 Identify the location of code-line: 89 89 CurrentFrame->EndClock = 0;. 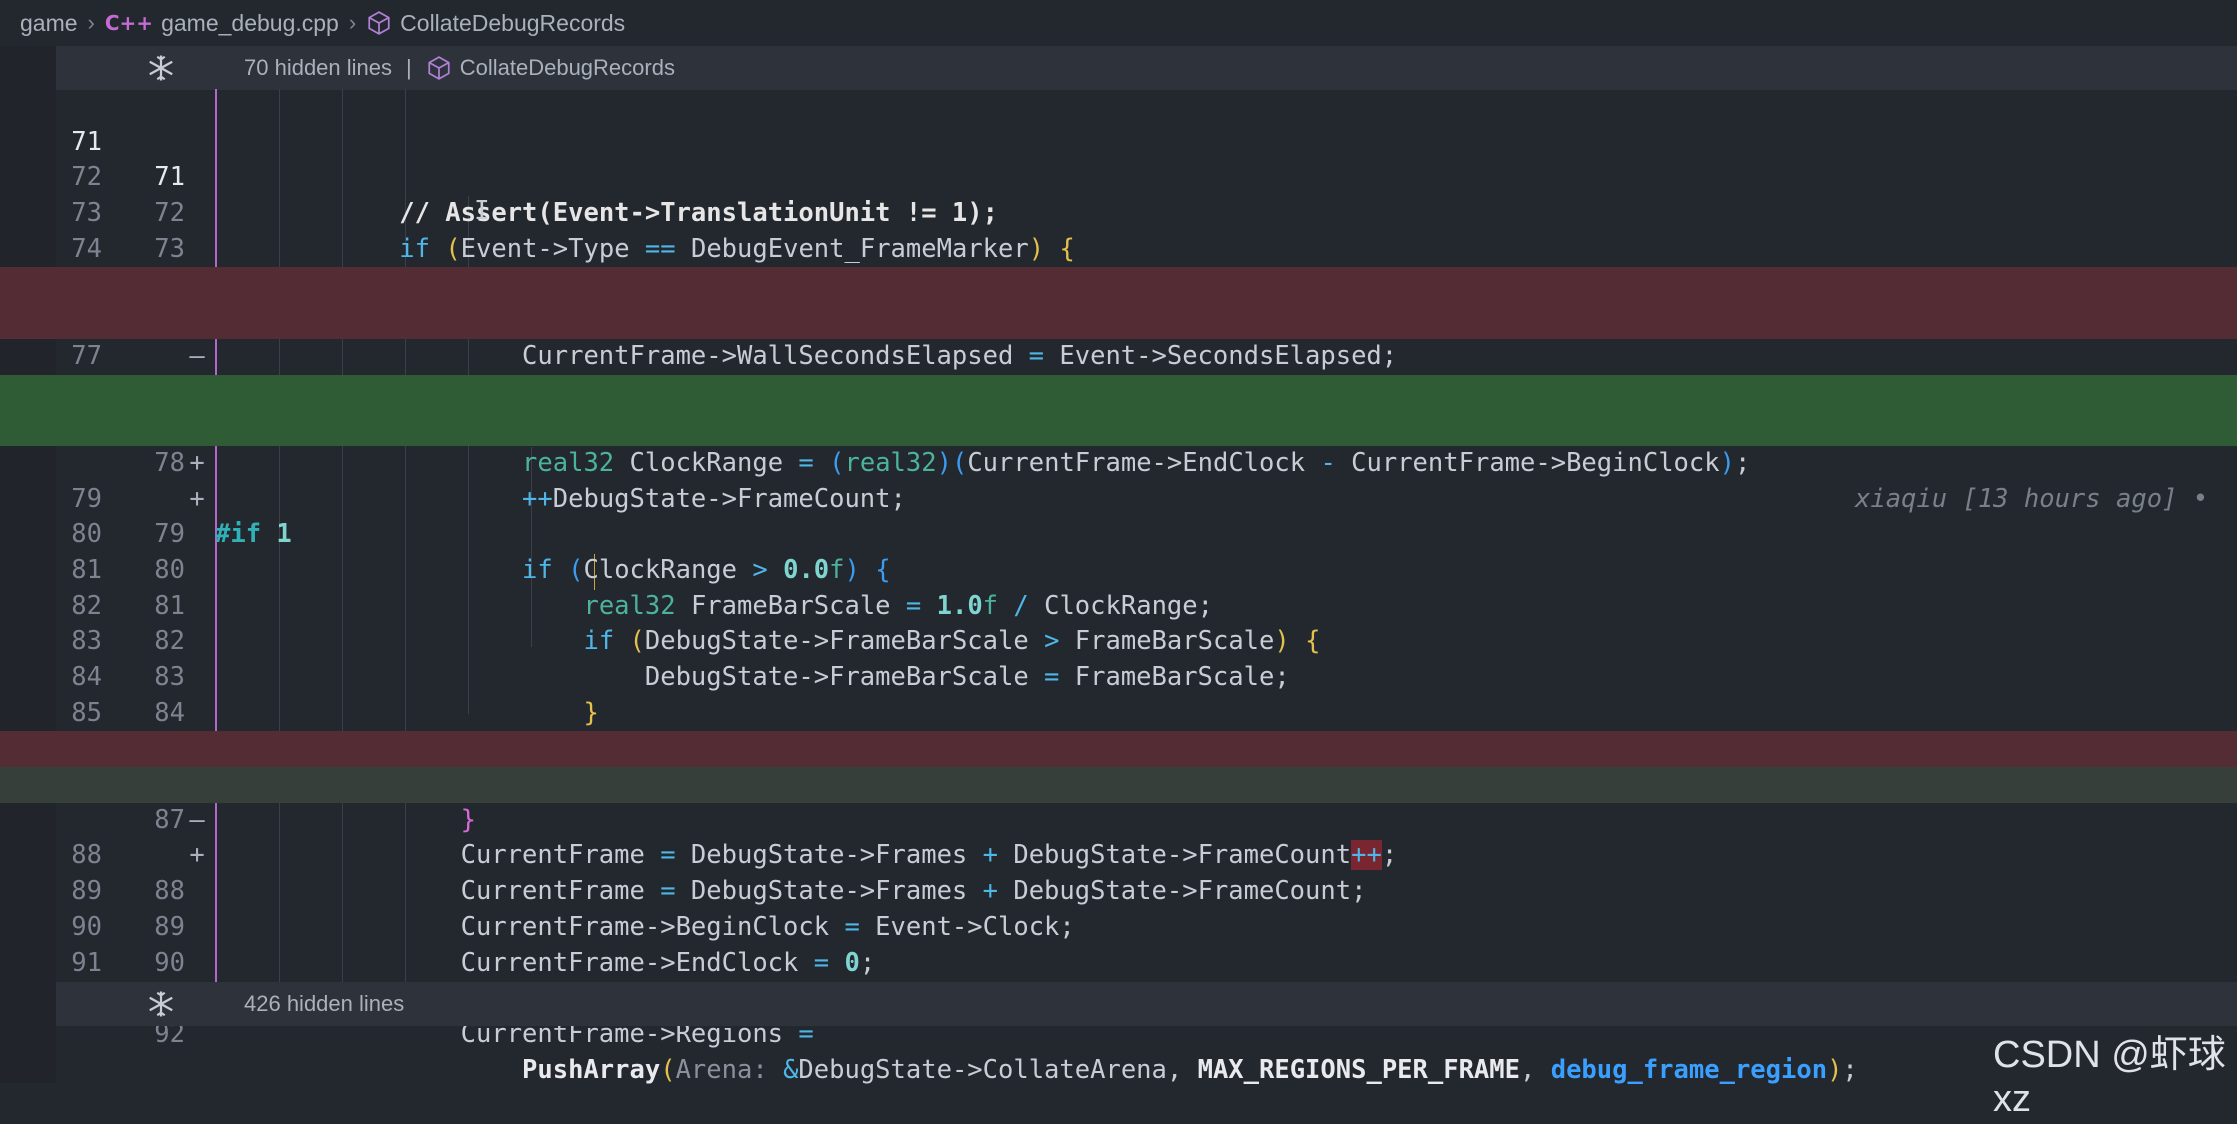
(1118, 907).